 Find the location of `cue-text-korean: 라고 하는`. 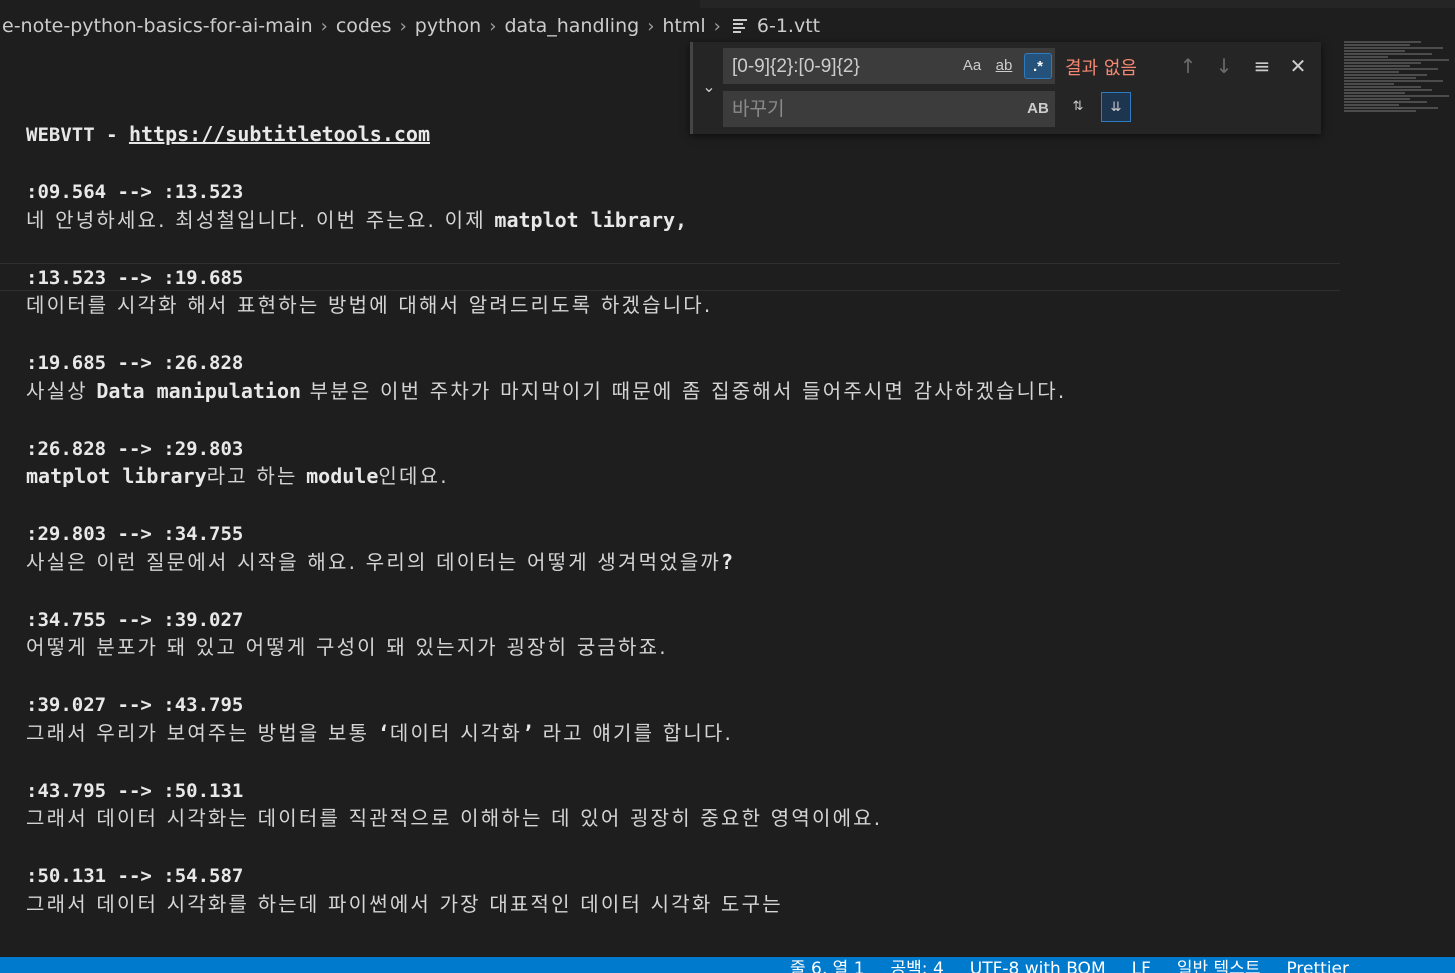

cue-text-korean: 라고 하는 is located at coordinates (256, 476).